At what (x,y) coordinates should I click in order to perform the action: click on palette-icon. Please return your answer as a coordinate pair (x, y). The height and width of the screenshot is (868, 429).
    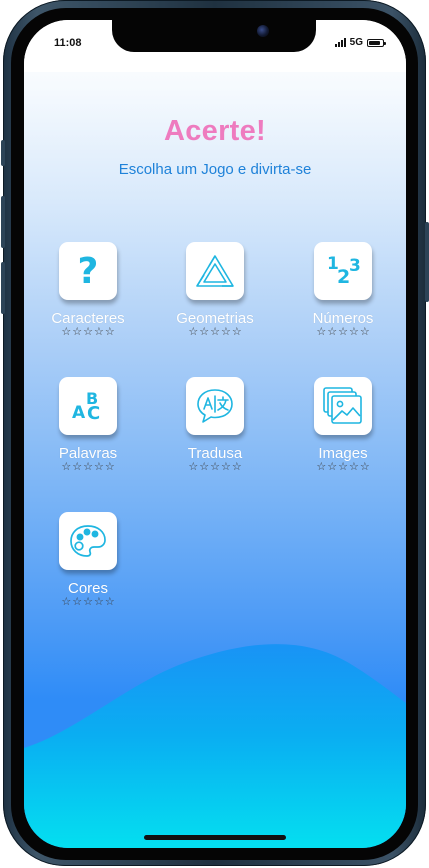
    Looking at the image, I should click on (88, 541).